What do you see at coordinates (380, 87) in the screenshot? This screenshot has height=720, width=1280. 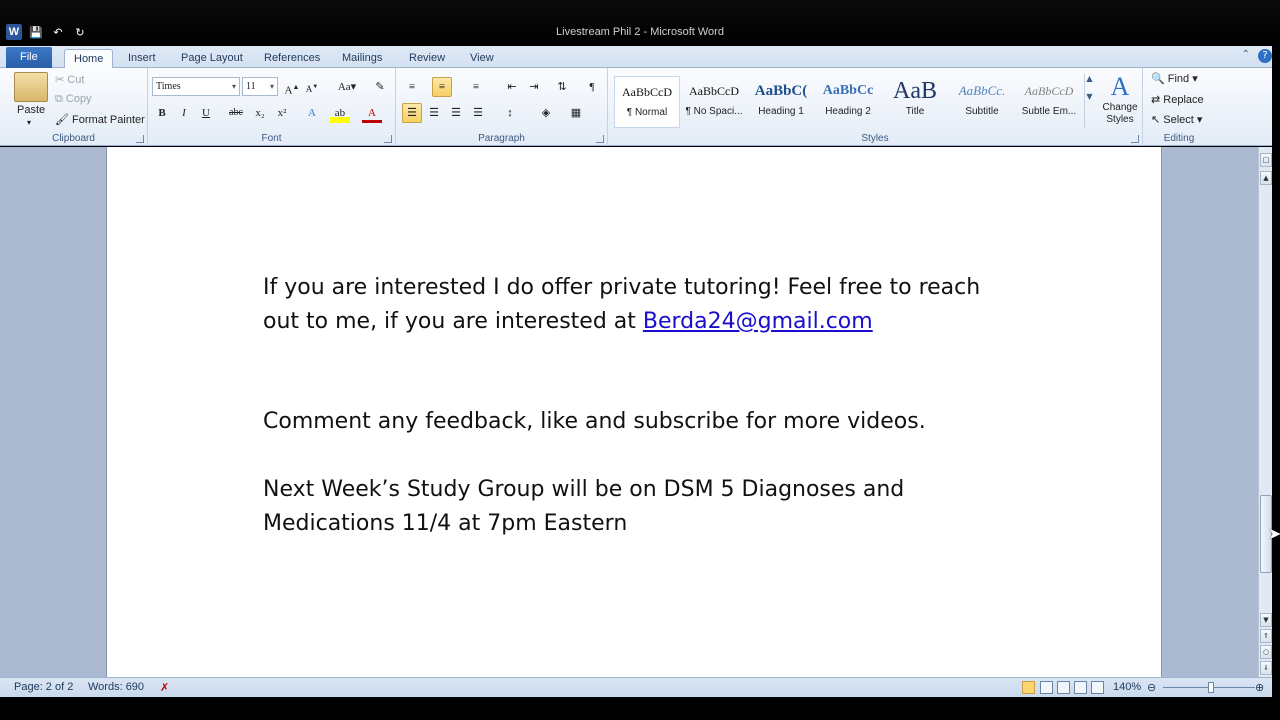 I see `clear-formatting-icon: ✎` at bounding box center [380, 87].